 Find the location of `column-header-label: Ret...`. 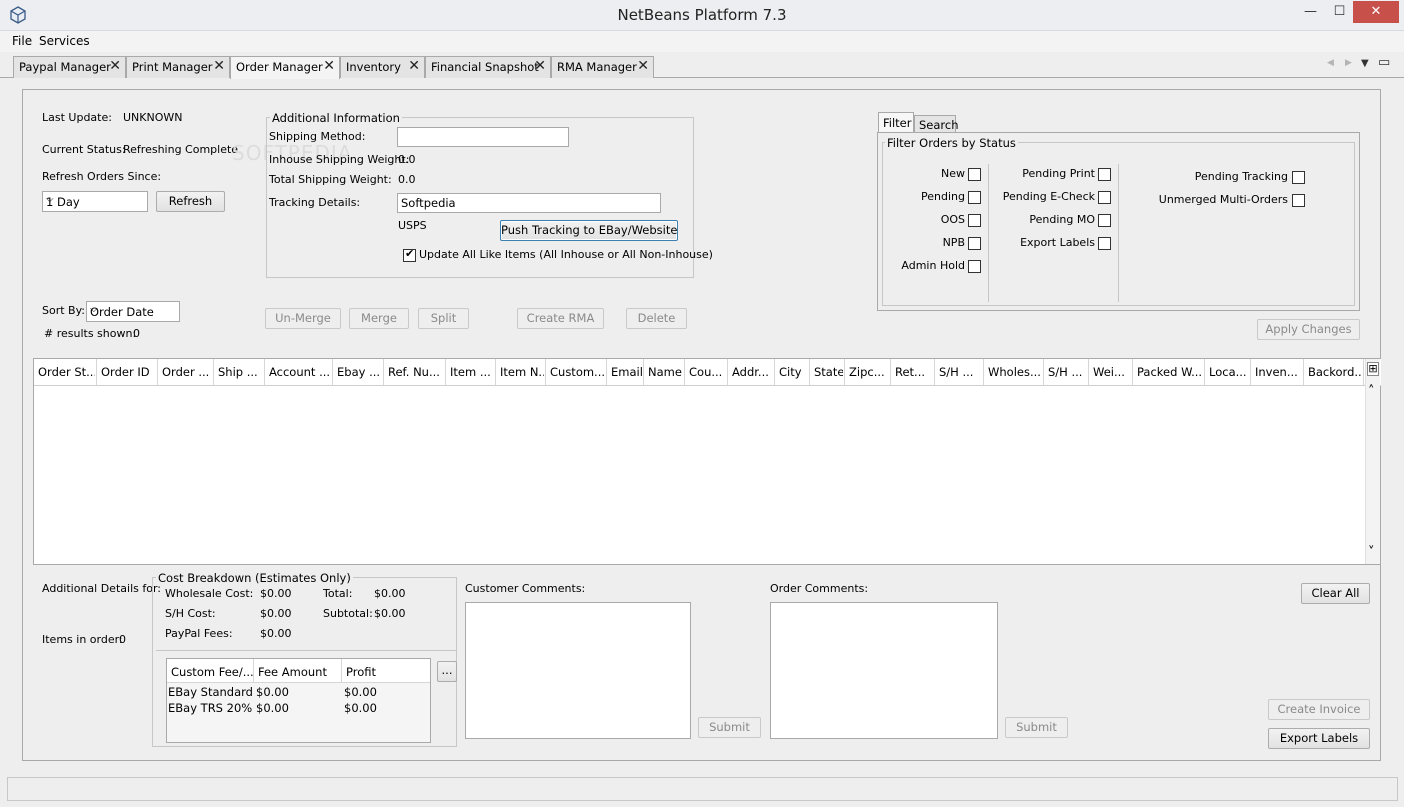

column-header-label: Ret... is located at coordinates (910, 372).